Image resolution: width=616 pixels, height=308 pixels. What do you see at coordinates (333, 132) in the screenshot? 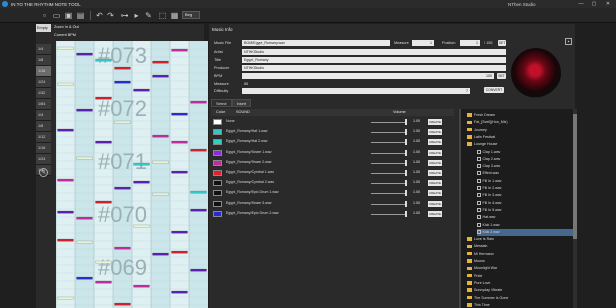
I see `sound-row: Egypt_Romany/Hat 1.wav 1.00 CREATE` at bounding box center [333, 132].